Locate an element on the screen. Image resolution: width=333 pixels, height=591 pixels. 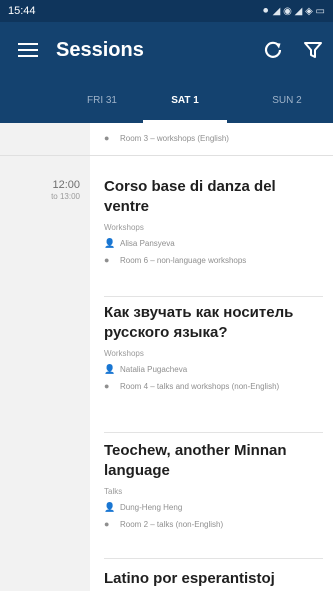
refresh-button is located at coordinates (273, 50).